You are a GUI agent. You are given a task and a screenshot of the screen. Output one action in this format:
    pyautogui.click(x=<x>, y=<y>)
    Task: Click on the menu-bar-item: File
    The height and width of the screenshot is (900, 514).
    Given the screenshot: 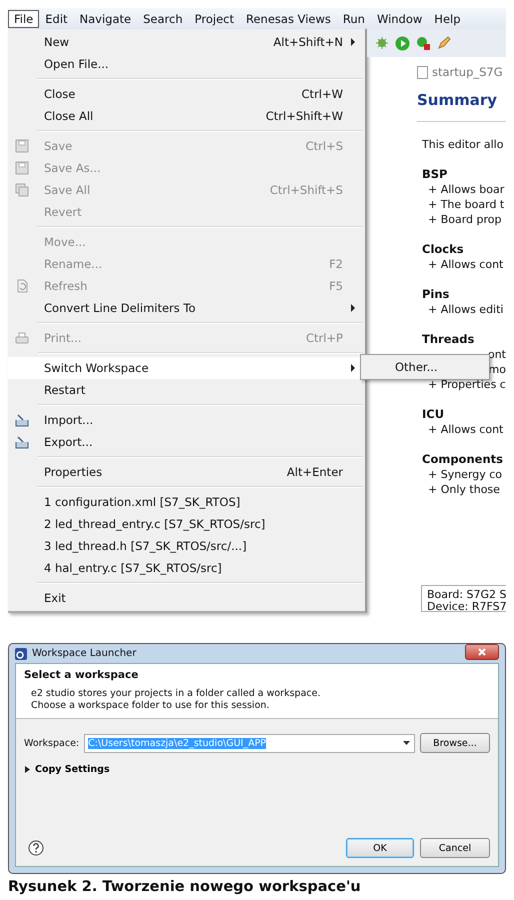 What is the action you would take?
    pyautogui.click(x=24, y=19)
    